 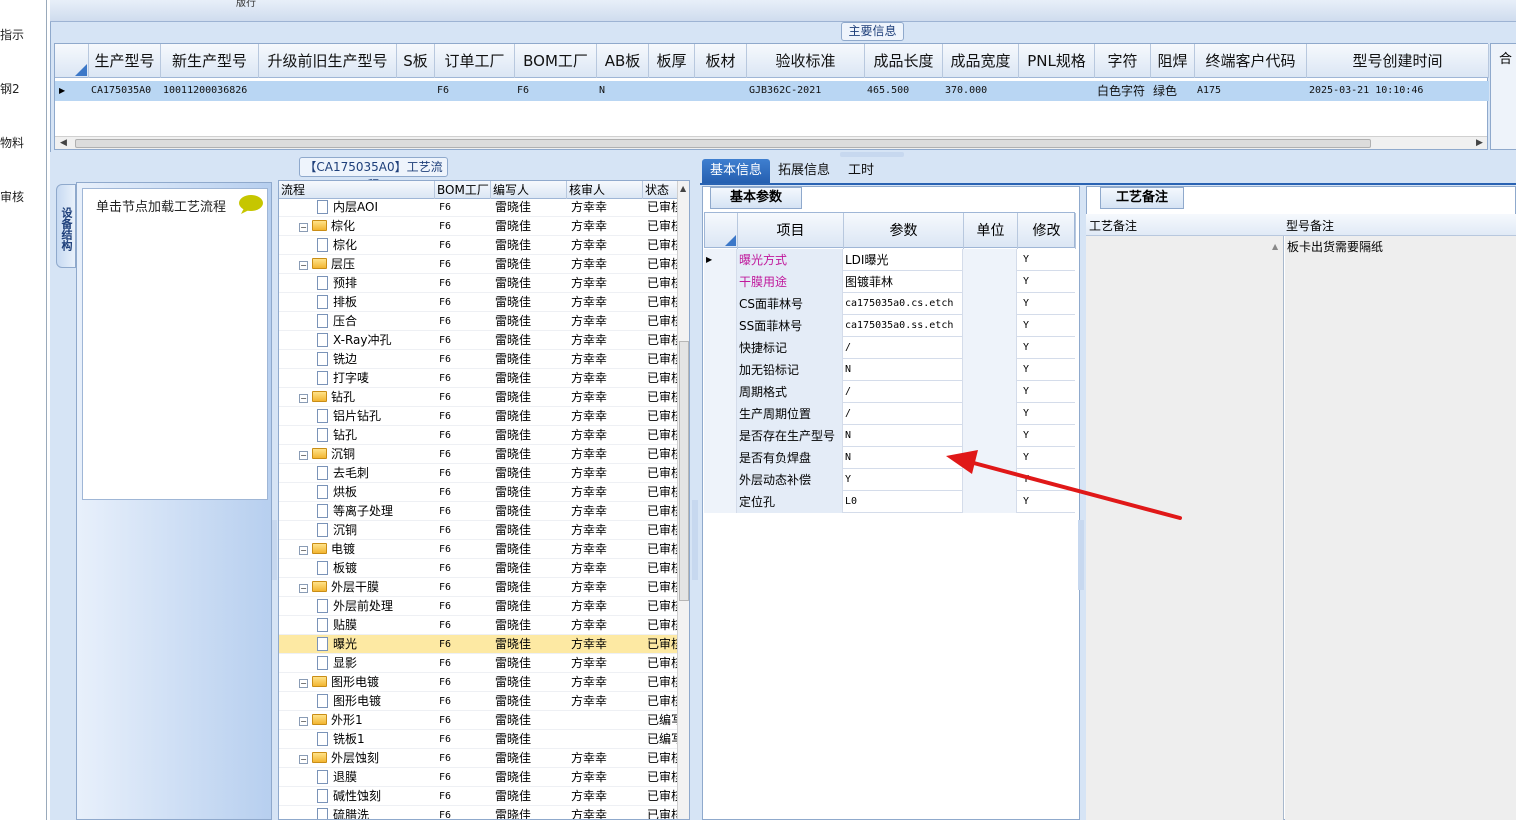 I want to click on tree-row: 铣板1 F6 雷晓佳 已编写, so click(x=478, y=739).